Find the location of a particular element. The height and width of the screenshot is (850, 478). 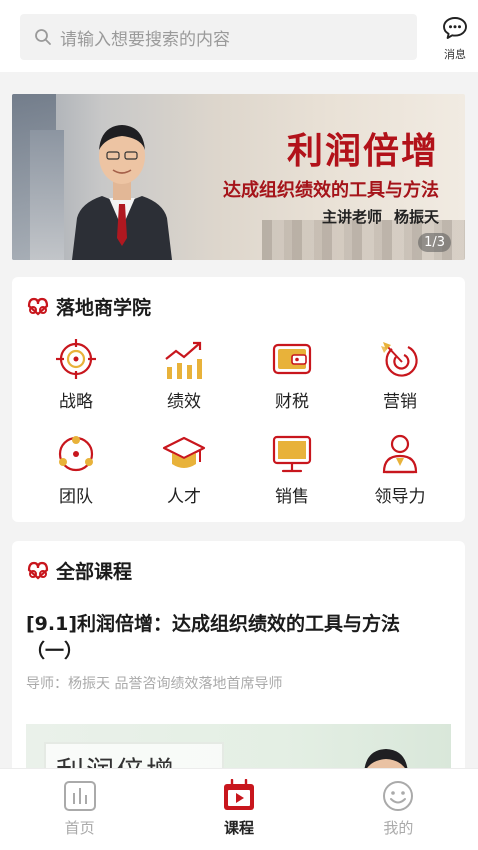

category-label: 绩效 is located at coordinates (184, 402).